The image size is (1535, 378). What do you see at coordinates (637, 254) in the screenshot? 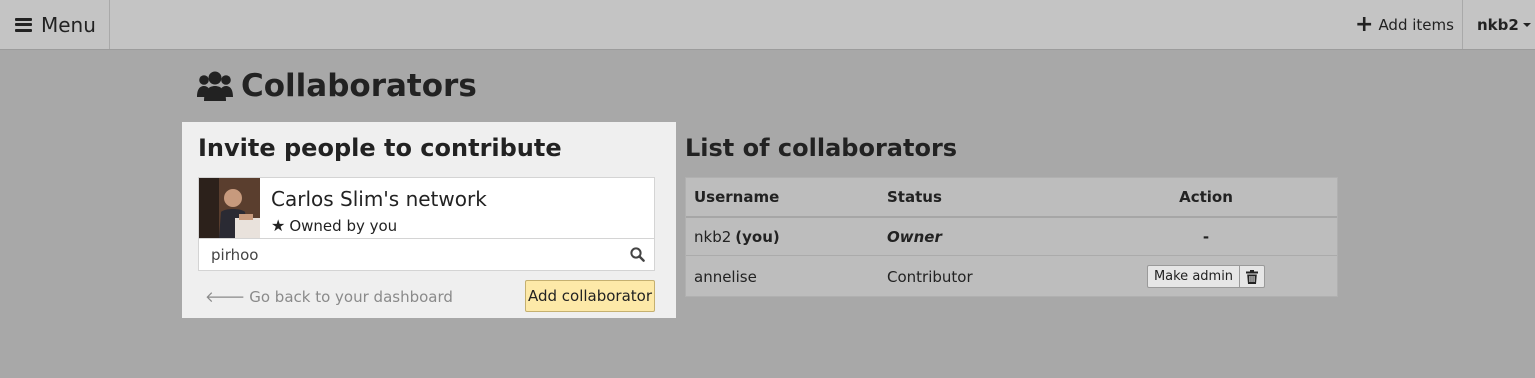
I see `search-icon` at bounding box center [637, 254].